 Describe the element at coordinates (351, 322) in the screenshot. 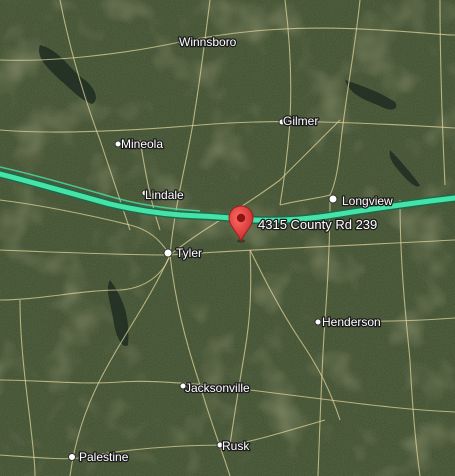

I see `place-label-henderson: Henderson` at that location.